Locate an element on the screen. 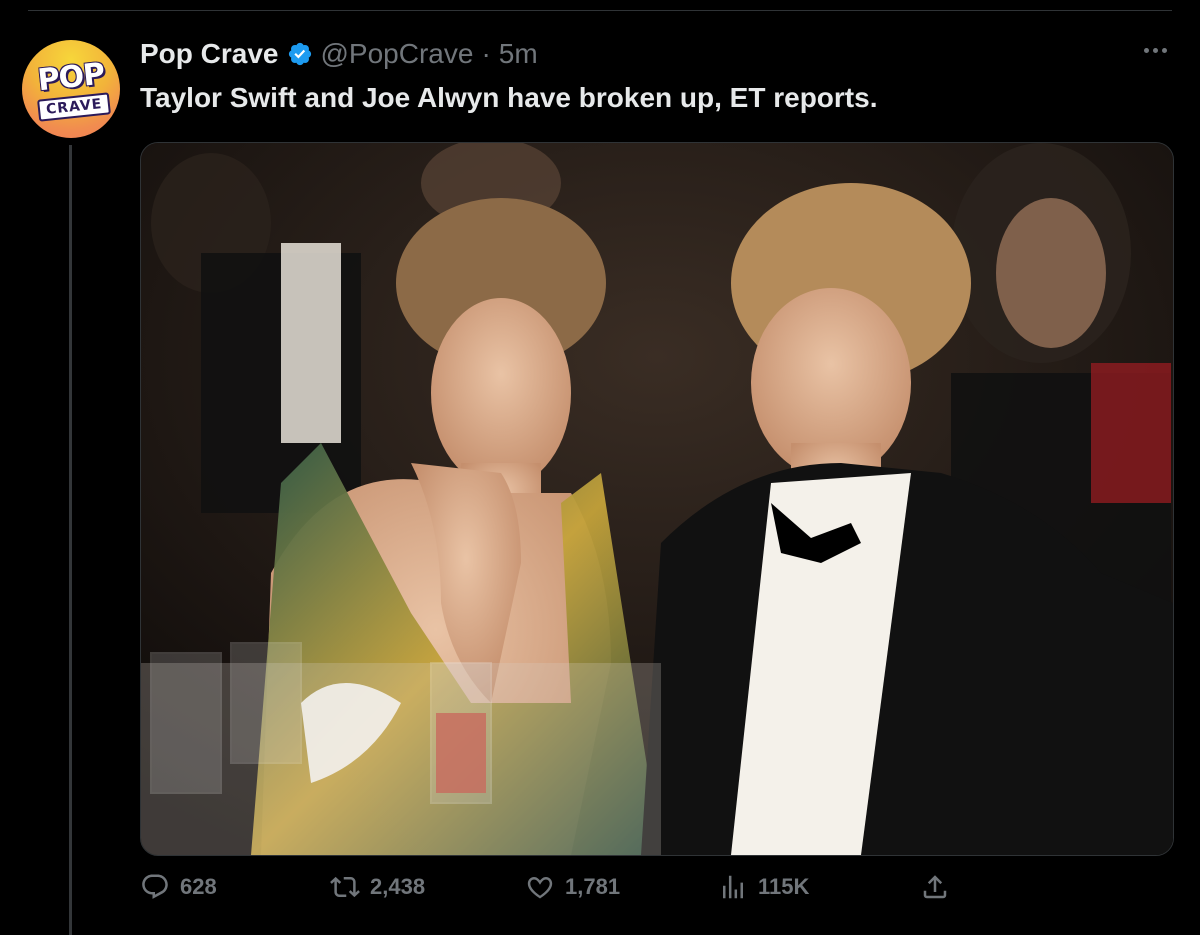 This screenshot has height=935, width=1200. views-action: 115K is located at coordinates (763, 887).